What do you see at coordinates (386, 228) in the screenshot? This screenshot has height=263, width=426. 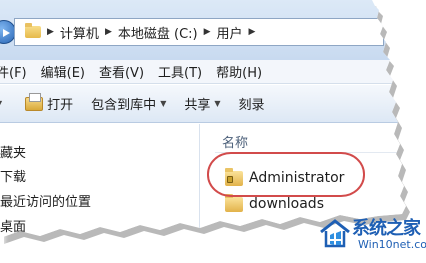 I see `watermark-title: 系统之家` at bounding box center [386, 228].